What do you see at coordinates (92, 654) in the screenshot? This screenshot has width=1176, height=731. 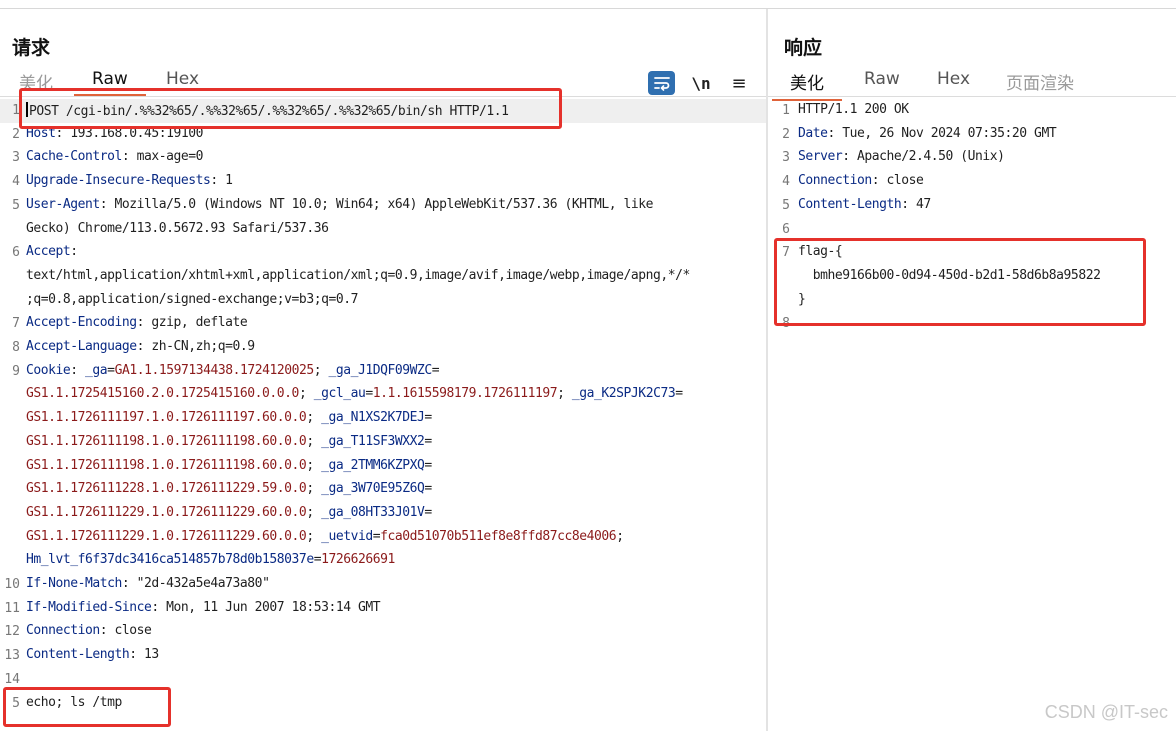 I see `line-text: Content-Length: 13` at bounding box center [92, 654].